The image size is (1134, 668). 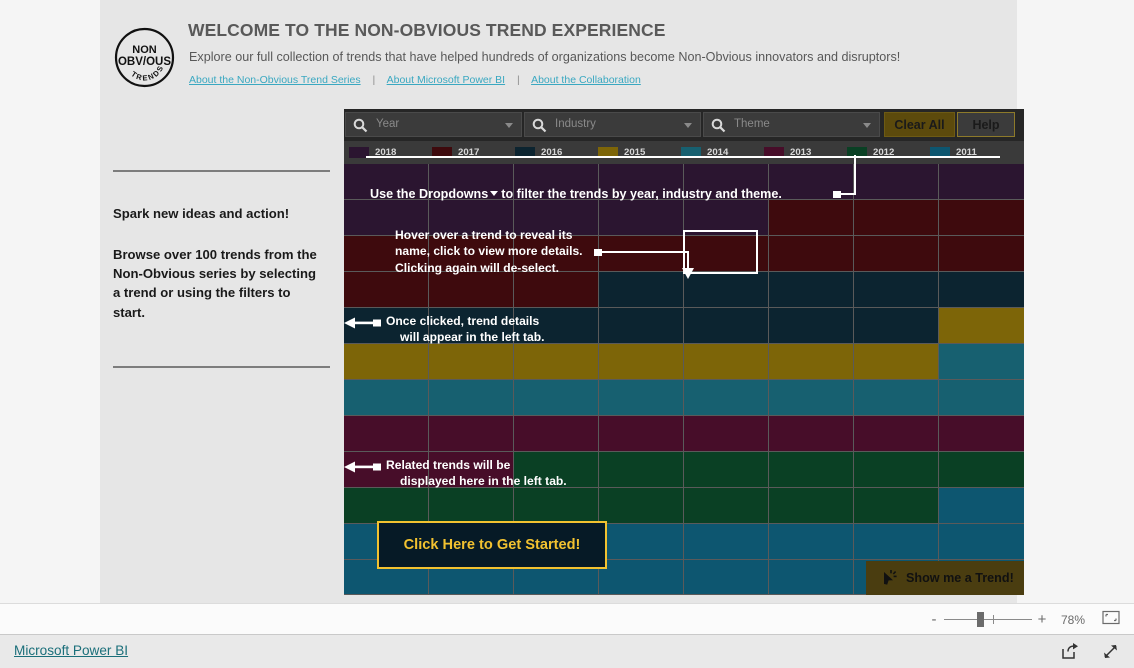 I want to click on filter-year: Year, so click(x=433, y=124).